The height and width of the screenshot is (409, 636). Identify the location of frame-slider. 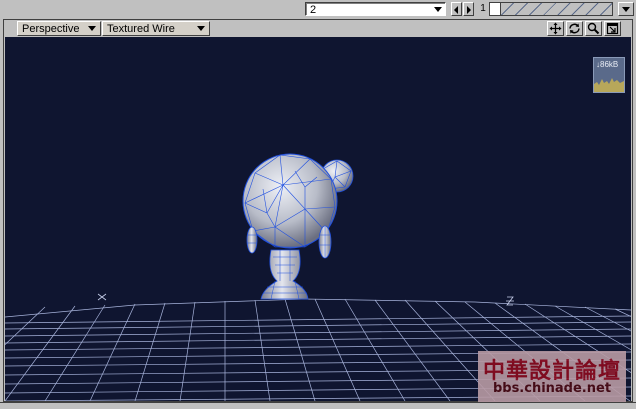
(551, 9).